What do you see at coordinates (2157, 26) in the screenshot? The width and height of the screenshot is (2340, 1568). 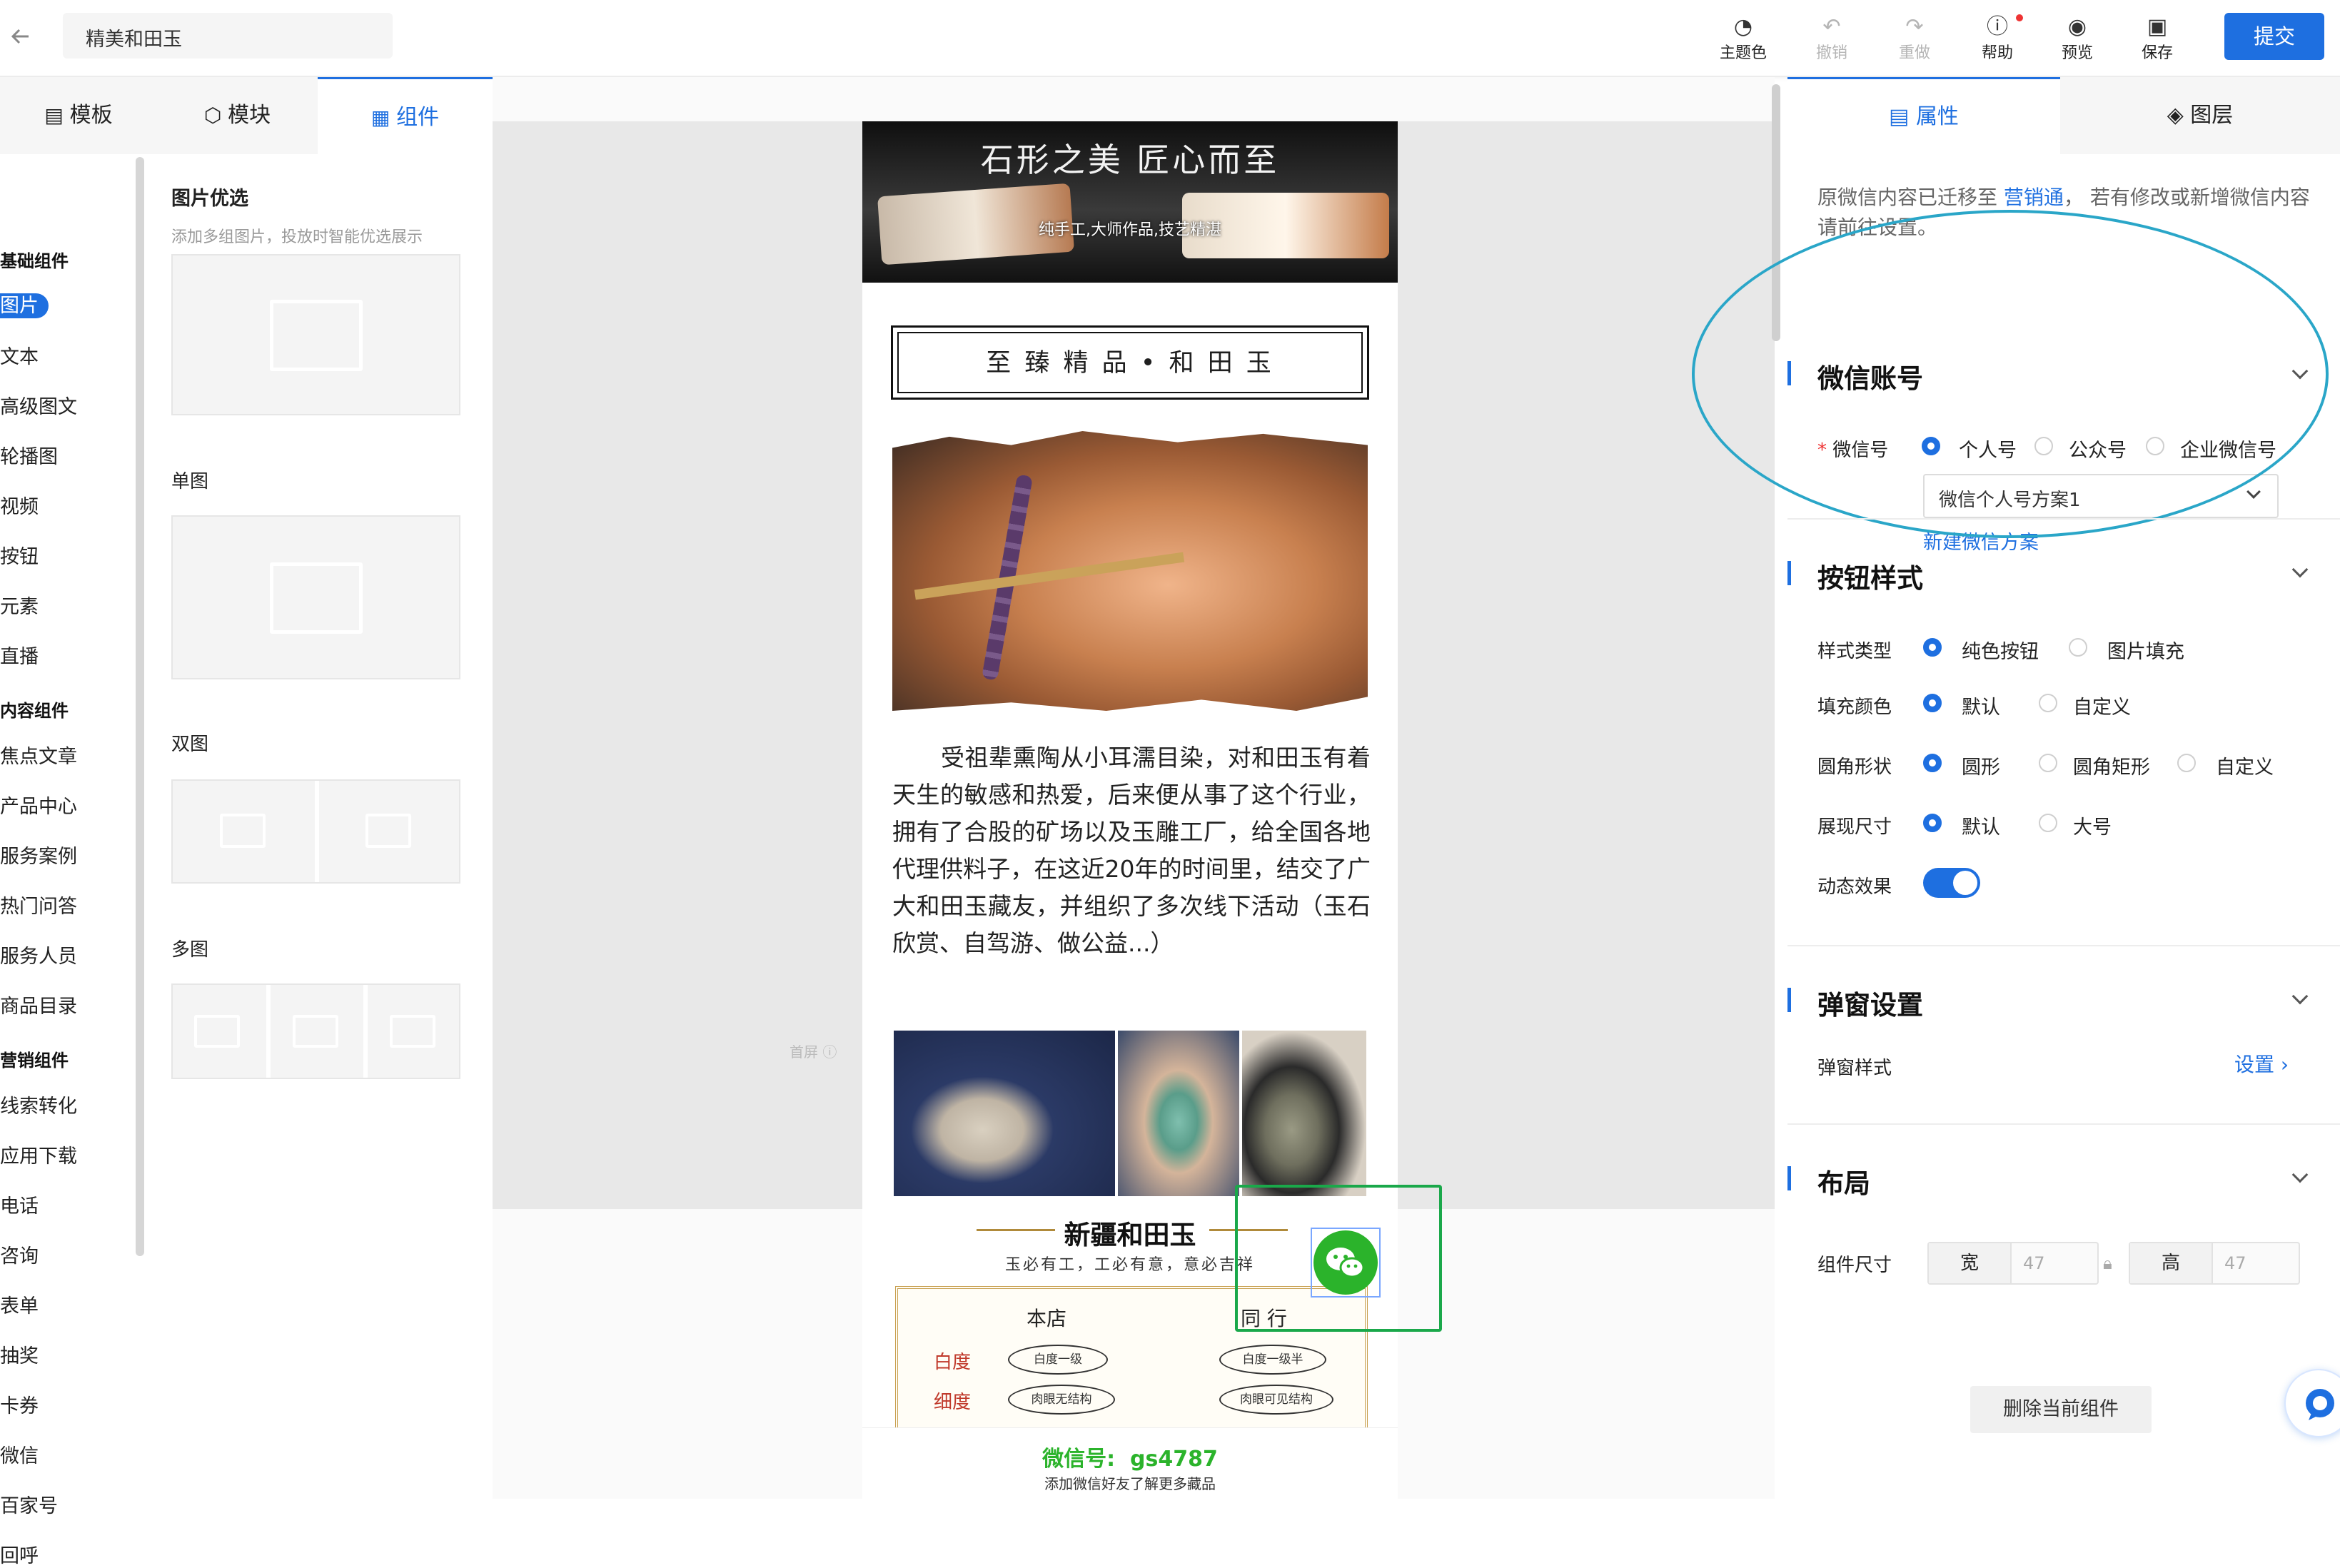 I see `save-icon: ▣` at bounding box center [2157, 26].